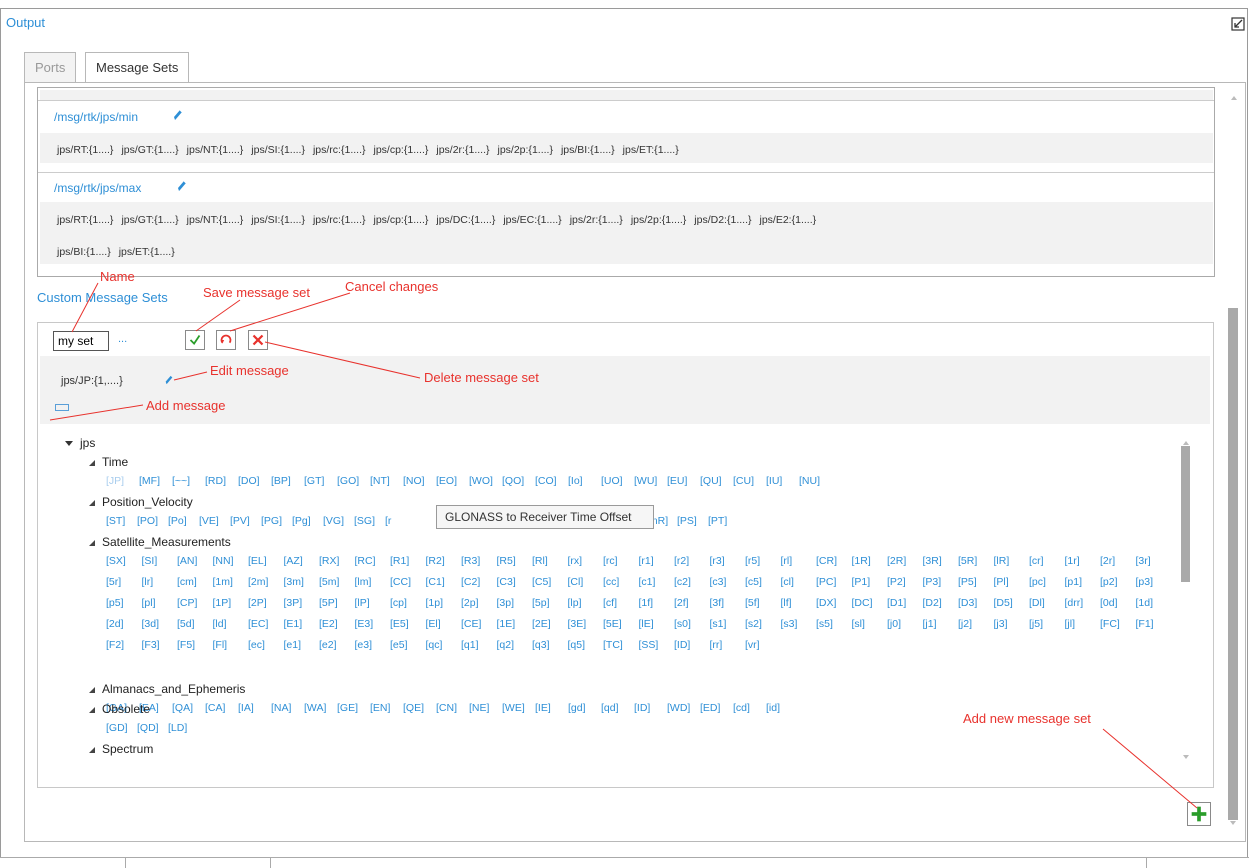  Describe the element at coordinates (444, 582) in the screenshot. I see `message-code: [C1]` at that location.